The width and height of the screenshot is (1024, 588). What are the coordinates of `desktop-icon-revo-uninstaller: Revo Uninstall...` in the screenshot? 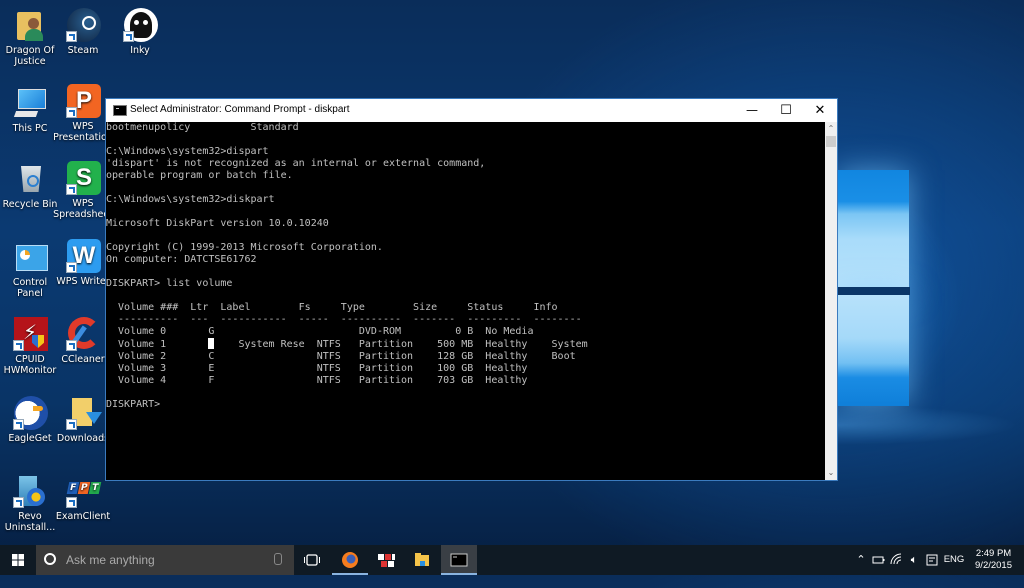 It's located at (30, 503).